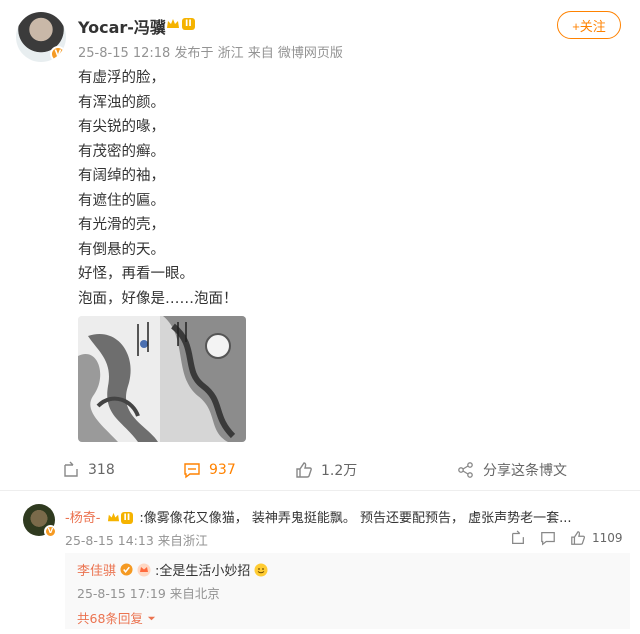 This screenshot has height=634, width=640. What do you see at coordinates (110, 618) in the screenshot?
I see `more-replies-label: 共68条回复` at bounding box center [110, 618].